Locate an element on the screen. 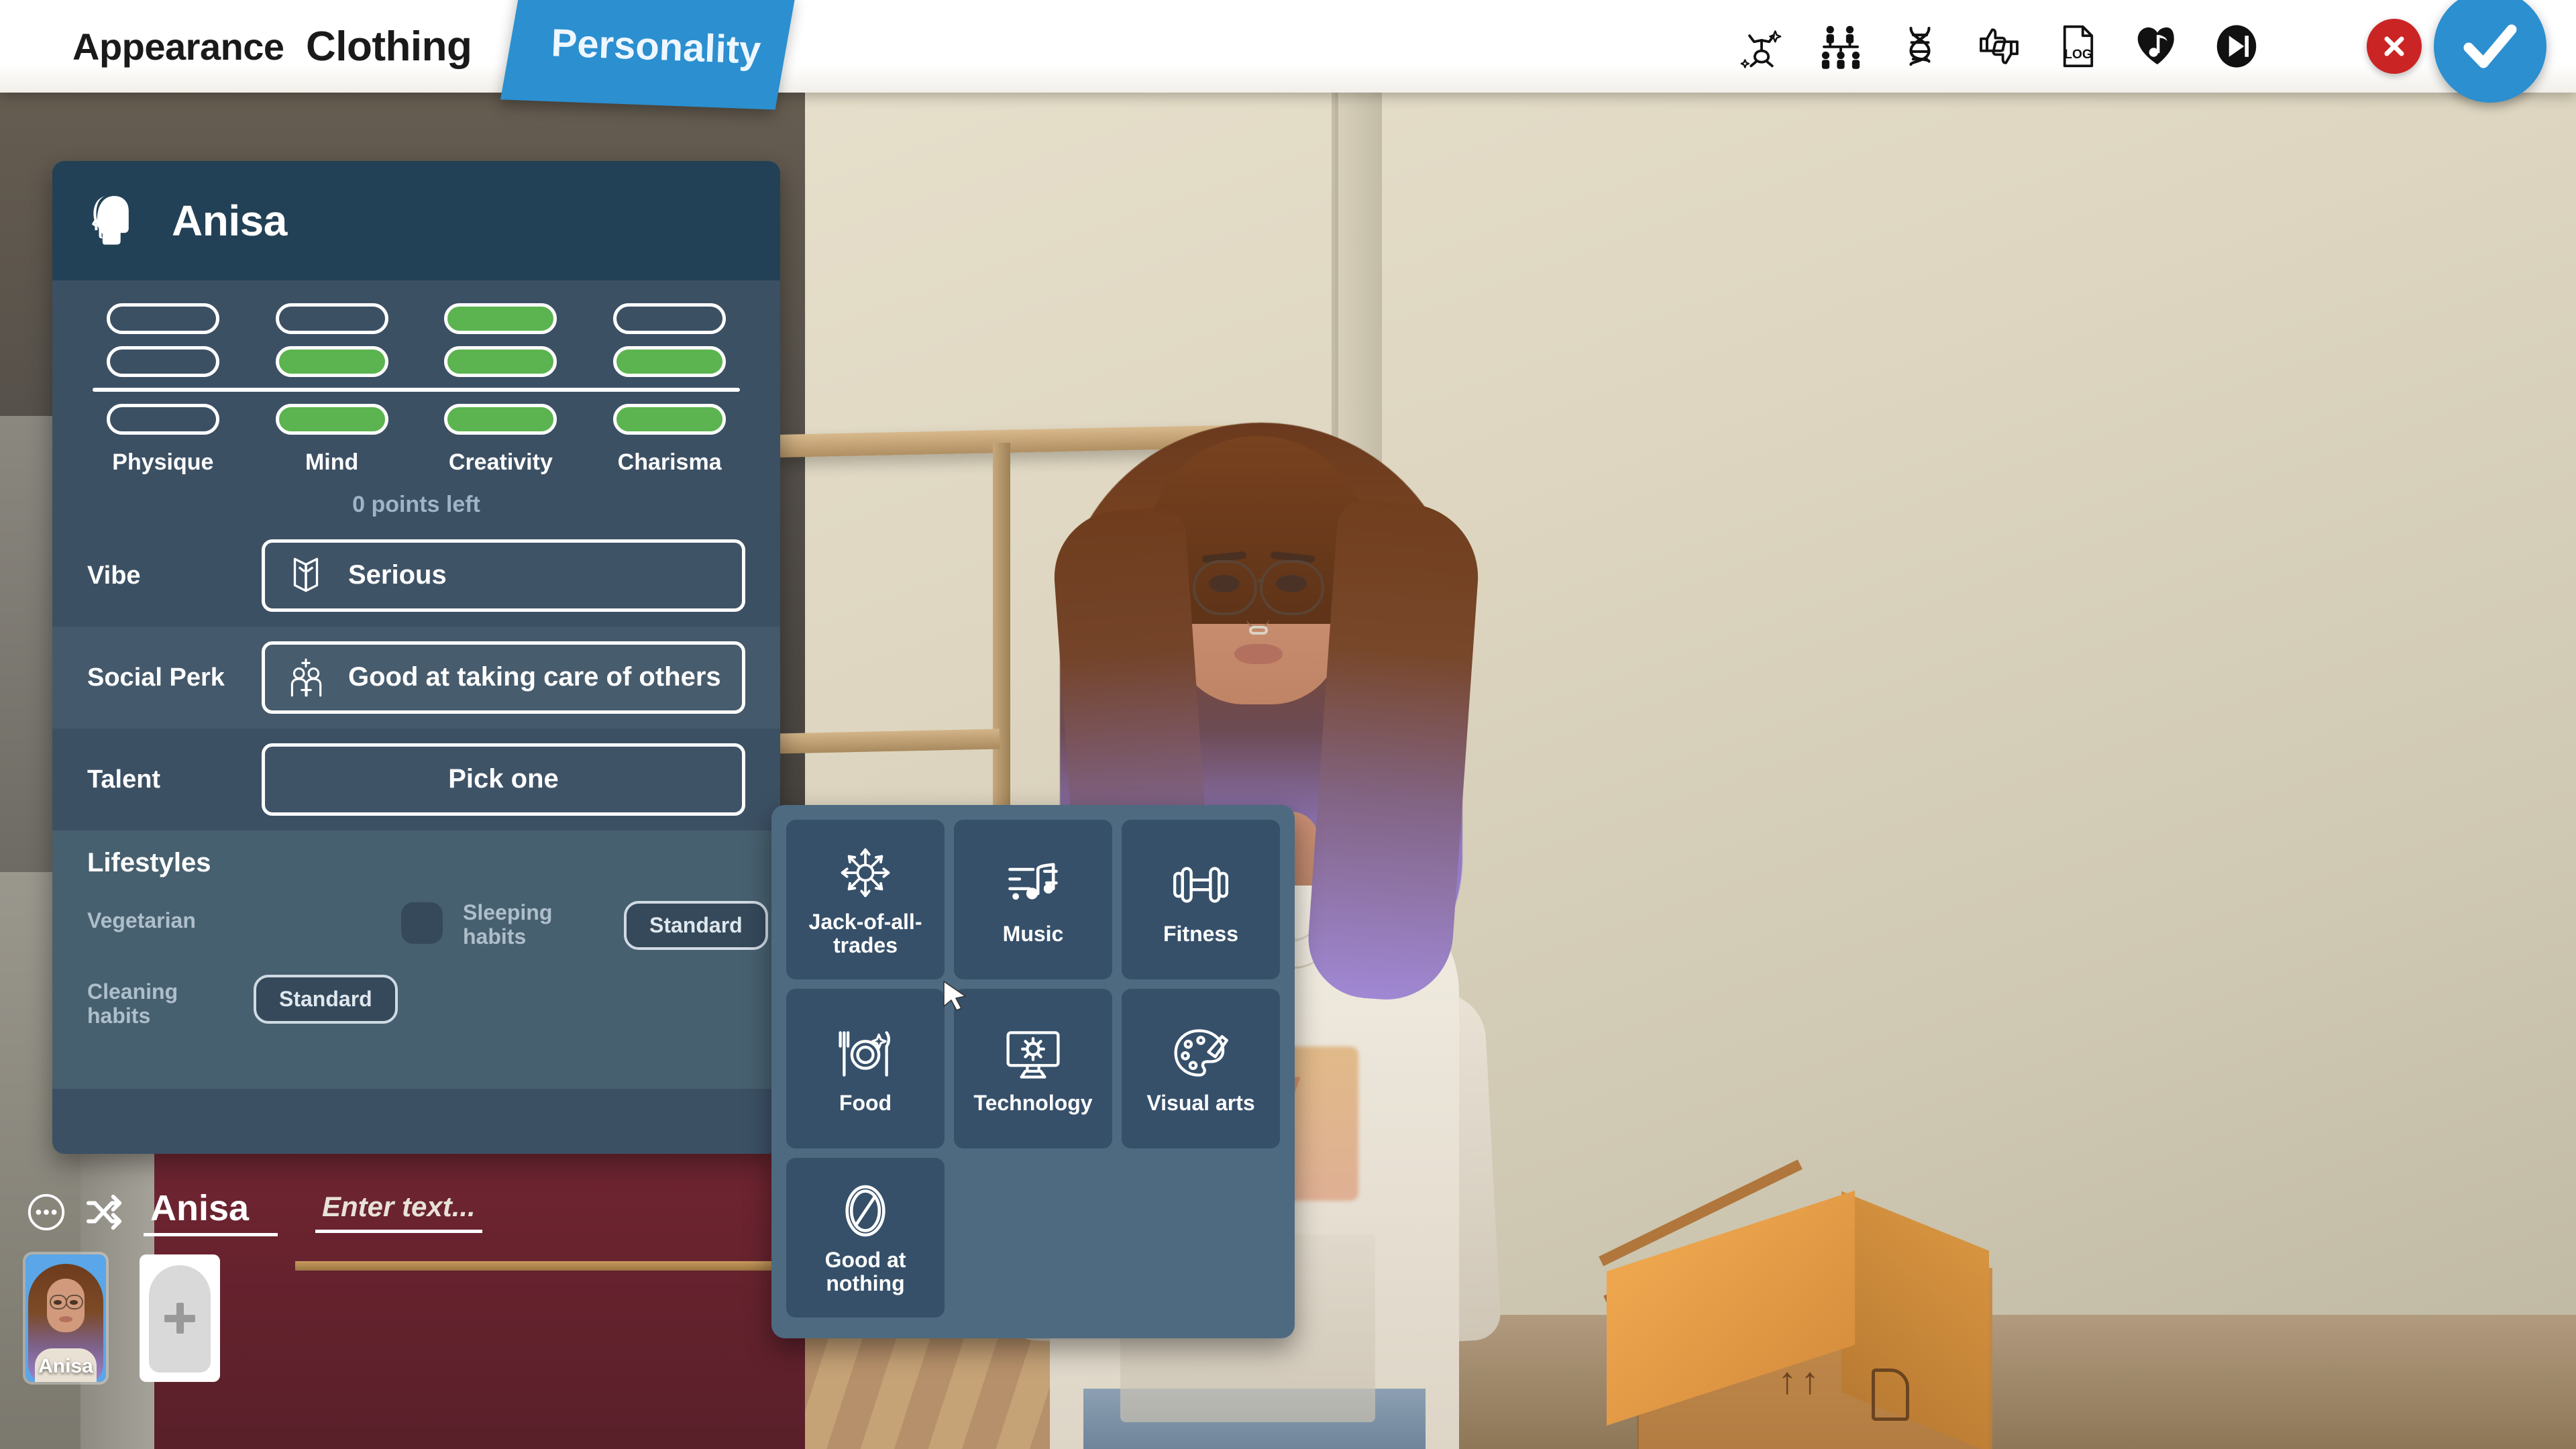 The height and width of the screenshot is (1449, 2576). character-card-label: Anisa is located at coordinates (65, 1366).